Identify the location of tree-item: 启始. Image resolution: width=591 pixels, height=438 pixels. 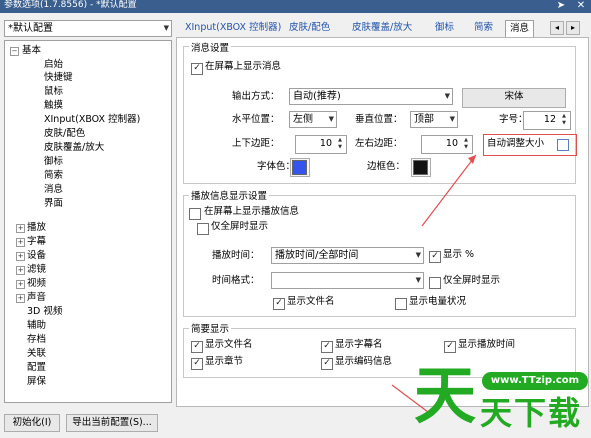
(53, 64).